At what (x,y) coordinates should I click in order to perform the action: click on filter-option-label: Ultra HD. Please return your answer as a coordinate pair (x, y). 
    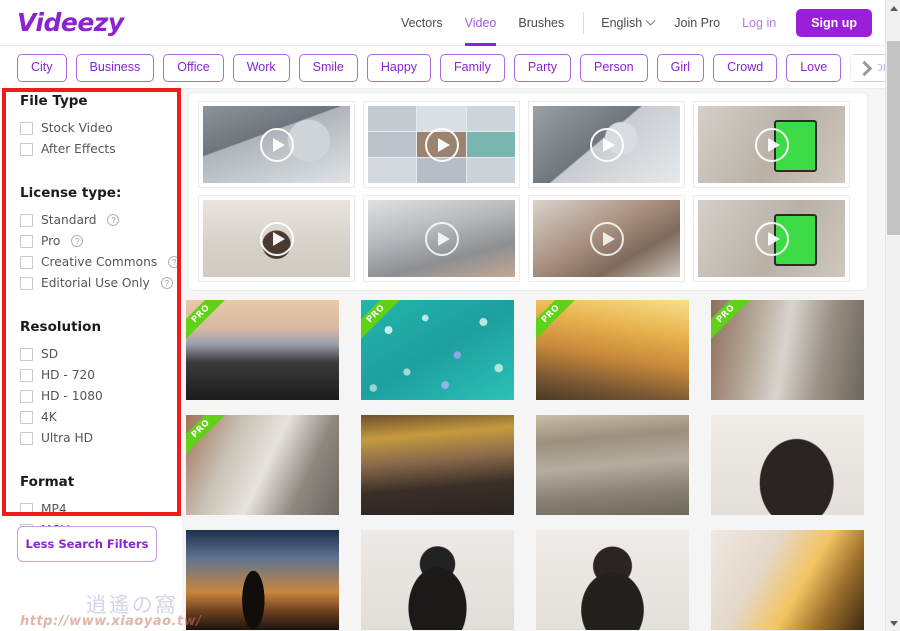
    Looking at the image, I should click on (67, 438).